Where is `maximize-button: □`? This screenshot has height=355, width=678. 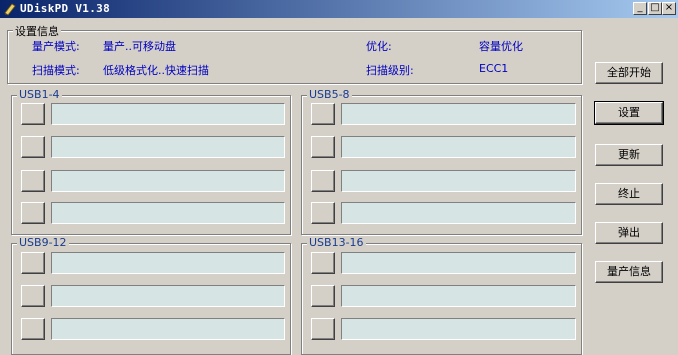
maximize-button: □ is located at coordinates (655, 8).